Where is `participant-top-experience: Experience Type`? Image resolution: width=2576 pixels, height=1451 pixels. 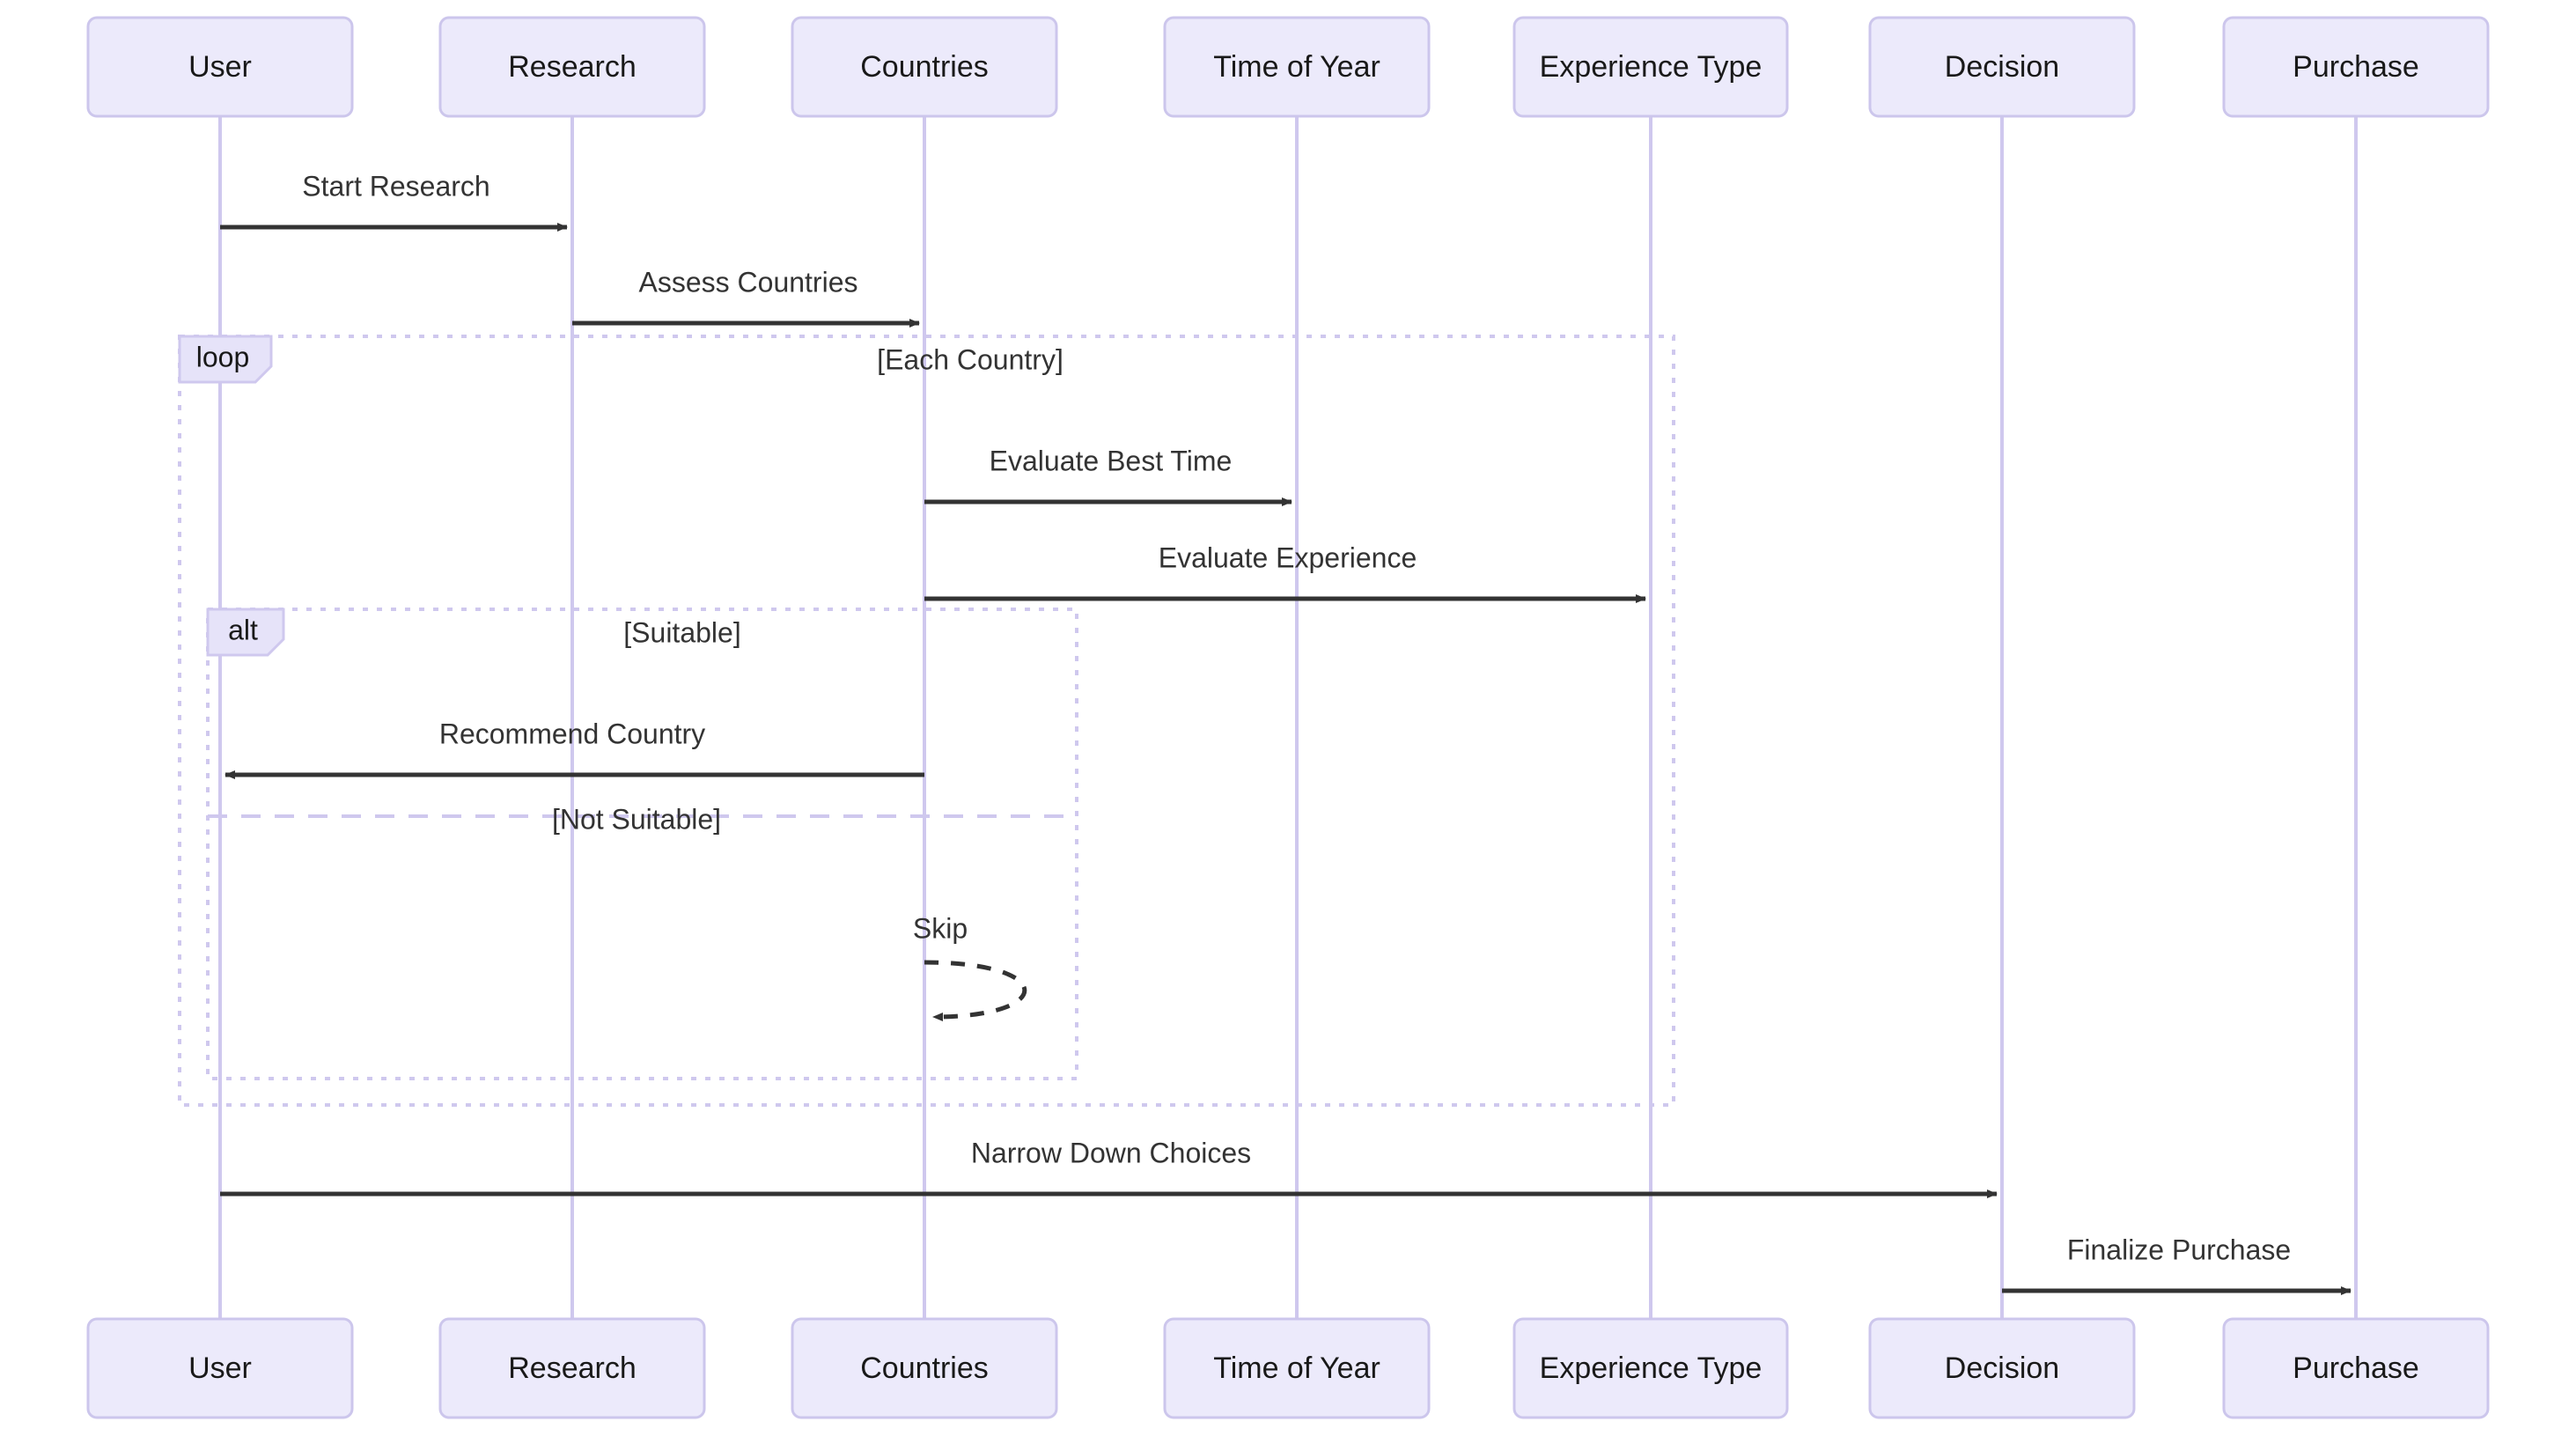
participant-top-experience: Experience Type is located at coordinates (1651, 67).